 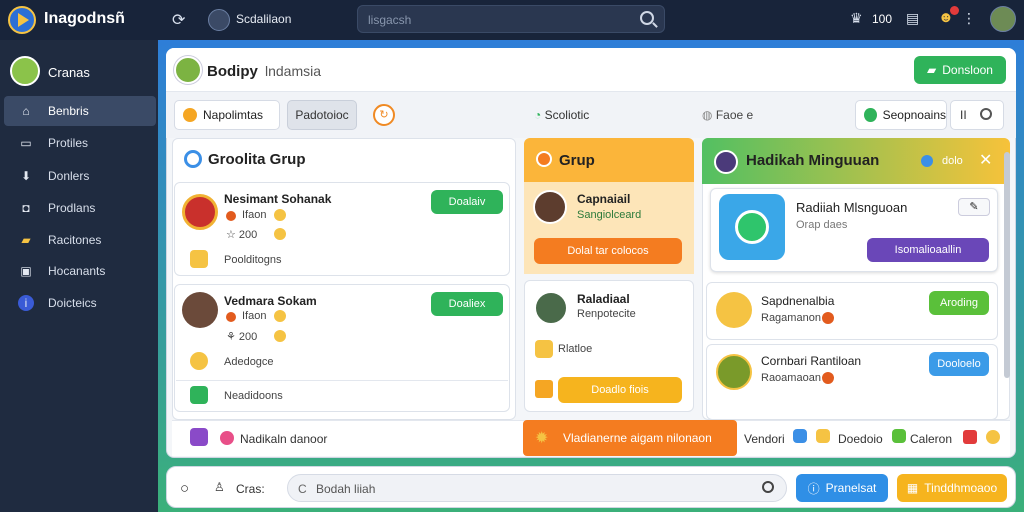 I want to click on calendar-icon: ▦, so click(x=912, y=488).